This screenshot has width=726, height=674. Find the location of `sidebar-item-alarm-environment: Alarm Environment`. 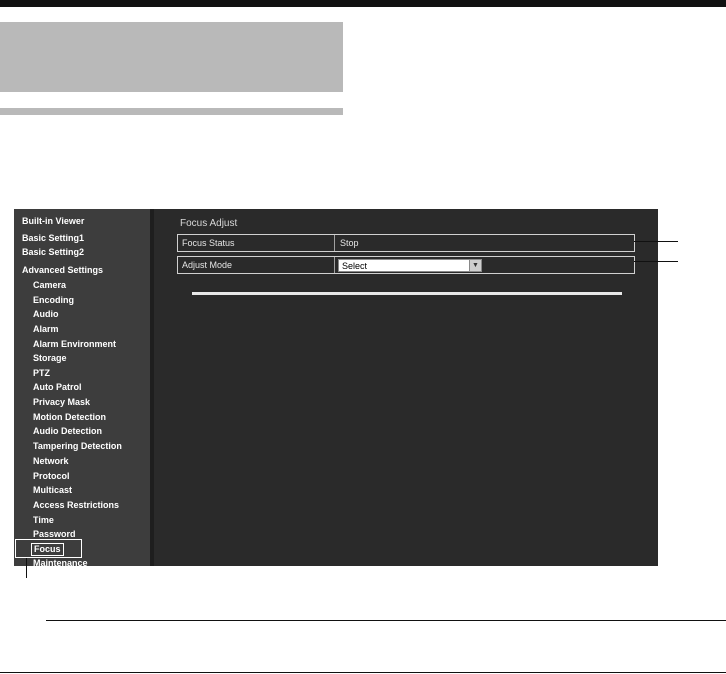

sidebar-item-alarm-environment: Alarm Environment is located at coordinates (74, 344).